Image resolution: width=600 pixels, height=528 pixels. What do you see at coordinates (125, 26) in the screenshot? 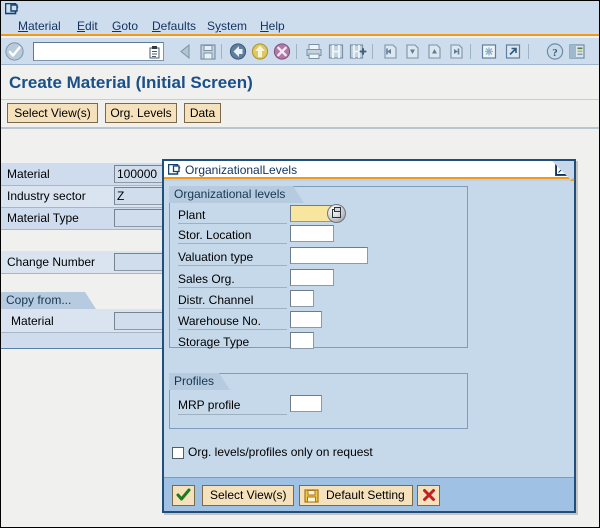
I see `menu-item-goto: Goto` at bounding box center [125, 26].